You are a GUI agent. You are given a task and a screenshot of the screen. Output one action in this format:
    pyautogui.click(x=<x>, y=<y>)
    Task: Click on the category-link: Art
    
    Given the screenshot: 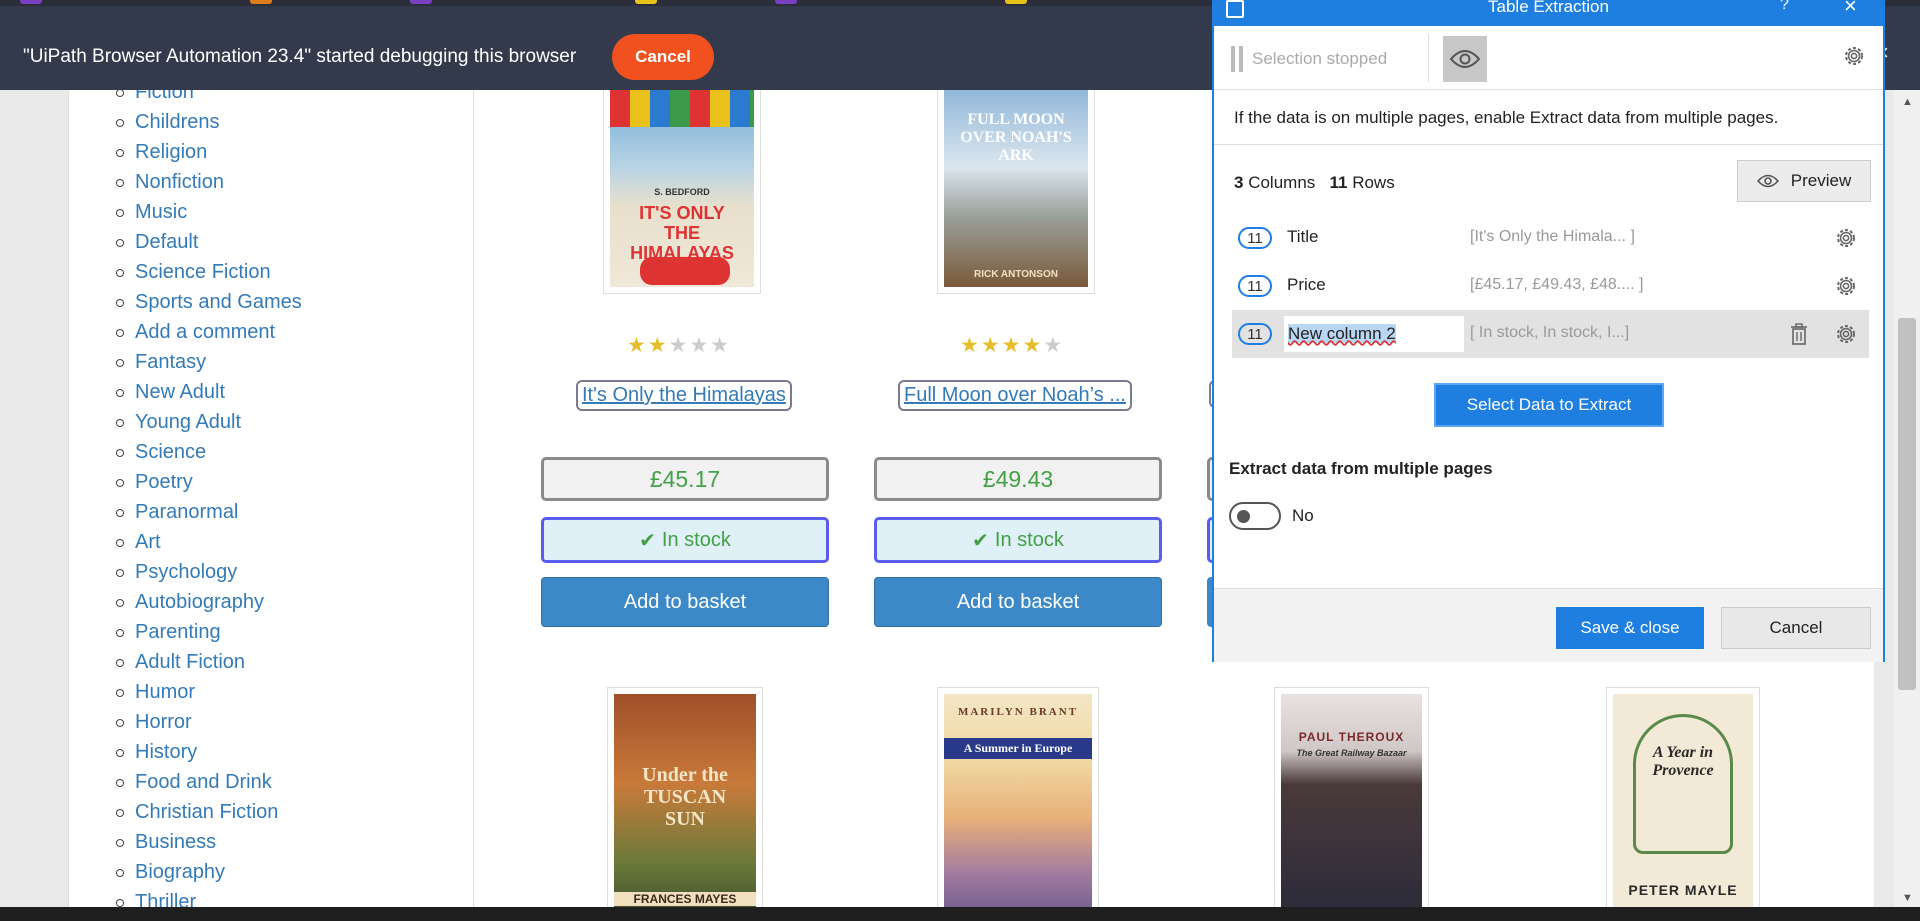 What is the action you would take?
    pyautogui.click(x=185, y=542)
    